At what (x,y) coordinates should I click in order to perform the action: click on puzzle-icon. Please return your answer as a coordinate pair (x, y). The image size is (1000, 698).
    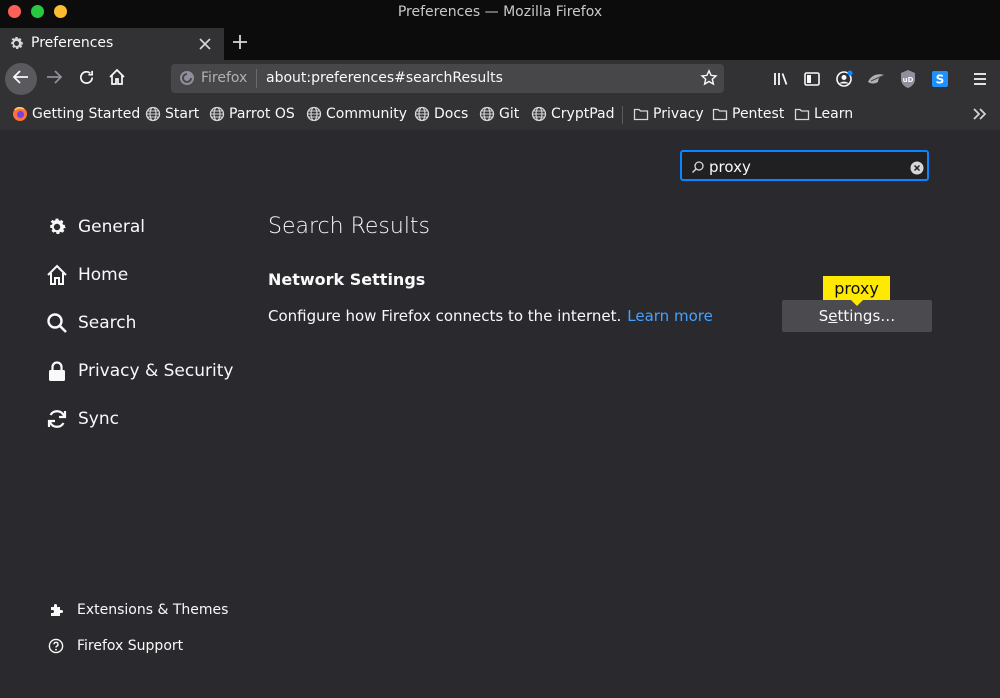
    Looking at the image, I should click on (55, 609).